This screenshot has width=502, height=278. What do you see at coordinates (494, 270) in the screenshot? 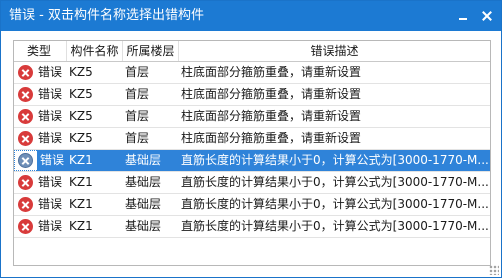
I see `resize-grip-icon` at bounding box center [494, 270].